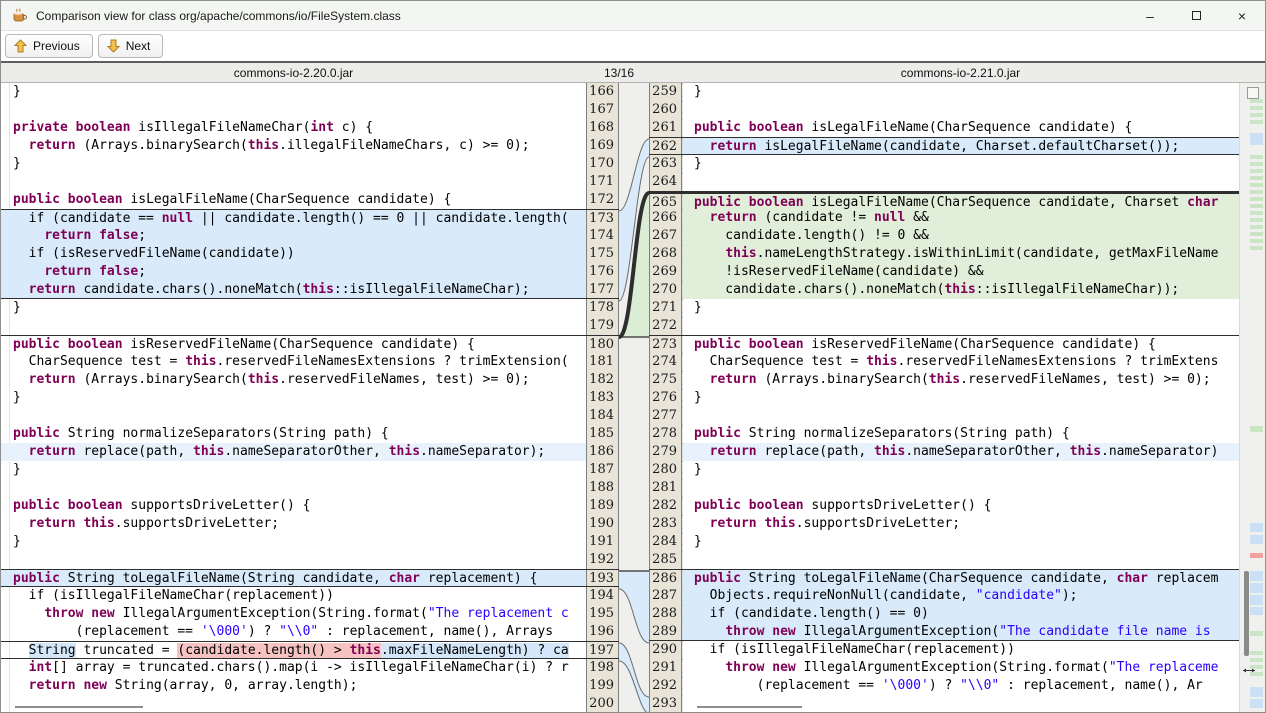 The image size is (1266, 713). I want to click on code-row: } 187, so click(310, 470).